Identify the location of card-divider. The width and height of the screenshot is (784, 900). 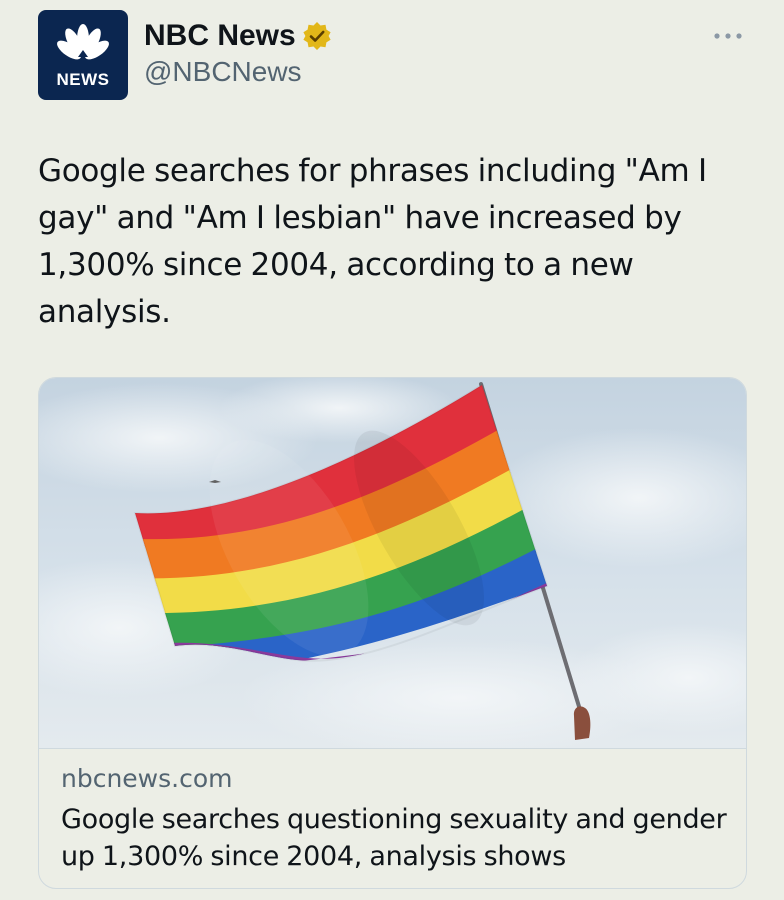
(392, 748).